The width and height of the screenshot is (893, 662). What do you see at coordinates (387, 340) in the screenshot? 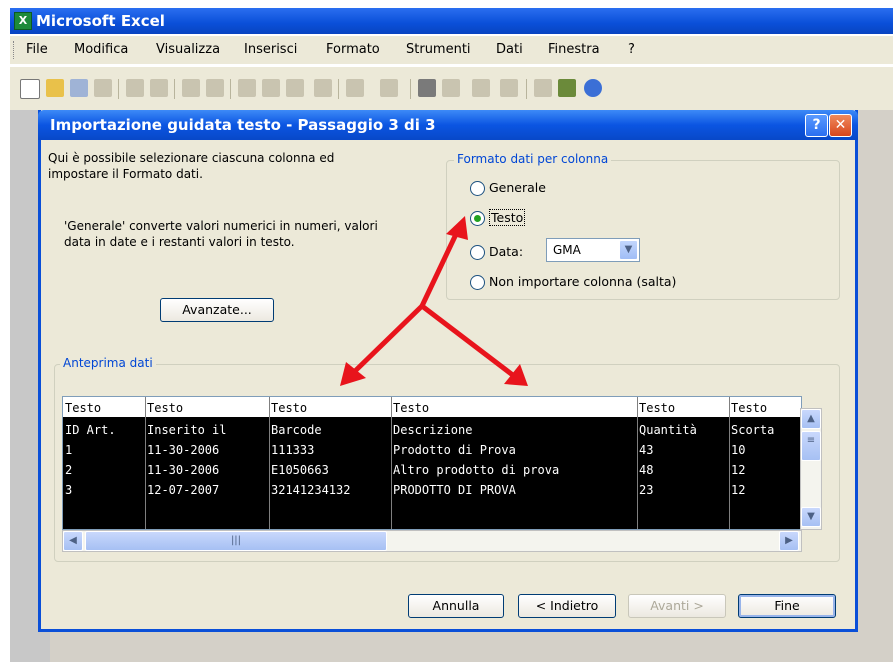
I see `arrow-to-column-left` at bounding box center [387, 340].